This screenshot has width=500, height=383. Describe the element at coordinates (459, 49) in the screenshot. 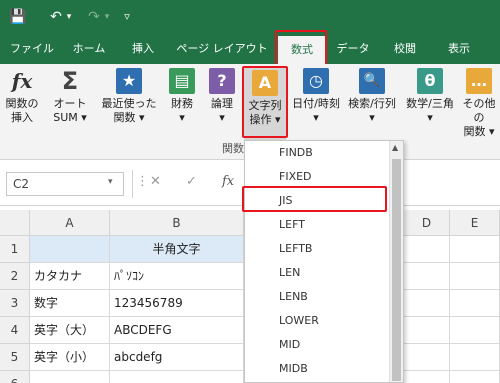

I see `tab-view: 表示` at that location.